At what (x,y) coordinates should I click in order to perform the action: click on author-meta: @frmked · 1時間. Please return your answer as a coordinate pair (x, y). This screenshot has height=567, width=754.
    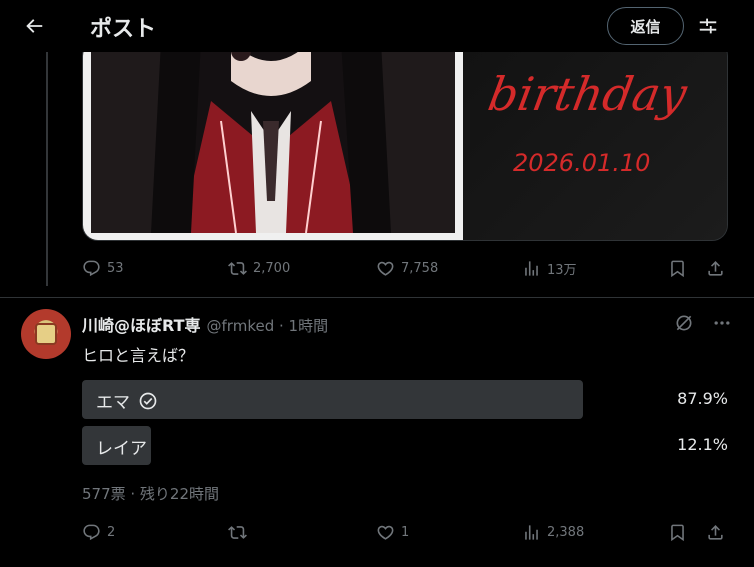
    Looking at the image, I should click on (268, 325).